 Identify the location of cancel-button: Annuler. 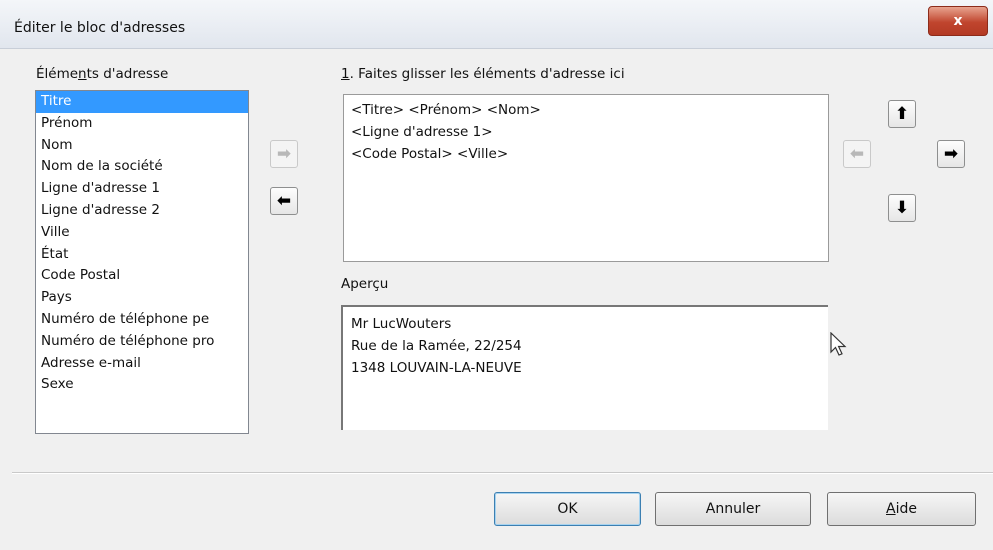
(733, 509).